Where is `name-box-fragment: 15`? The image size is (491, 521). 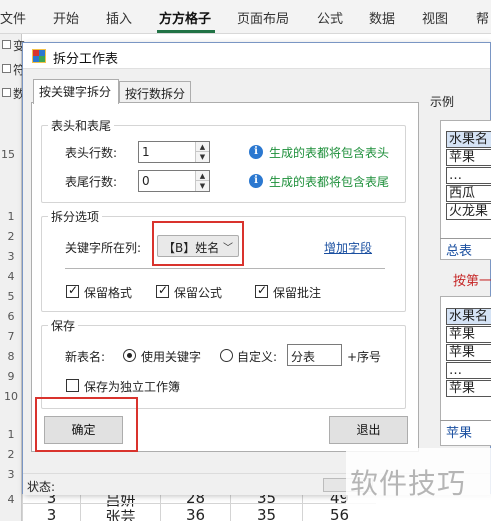
name-box-fragment: 15 is located at coordinates (8, 154).